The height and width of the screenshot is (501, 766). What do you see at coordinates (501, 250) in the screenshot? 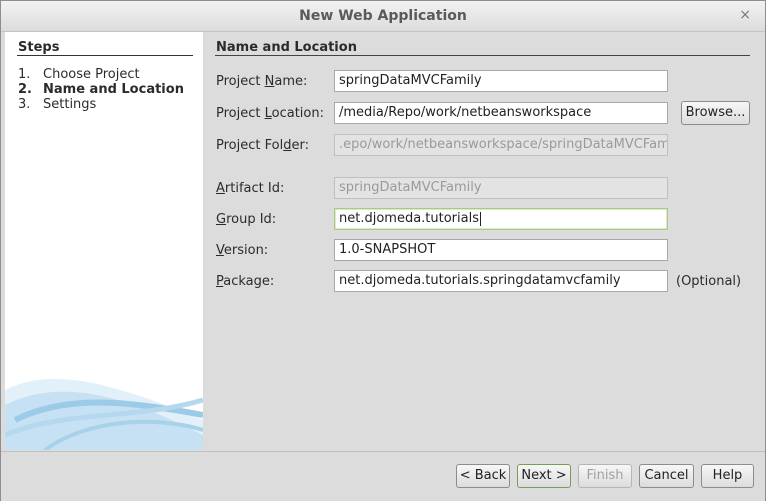
I see `version-input: 1.0-SNAPSHOT` at bounding box center [501, 250].